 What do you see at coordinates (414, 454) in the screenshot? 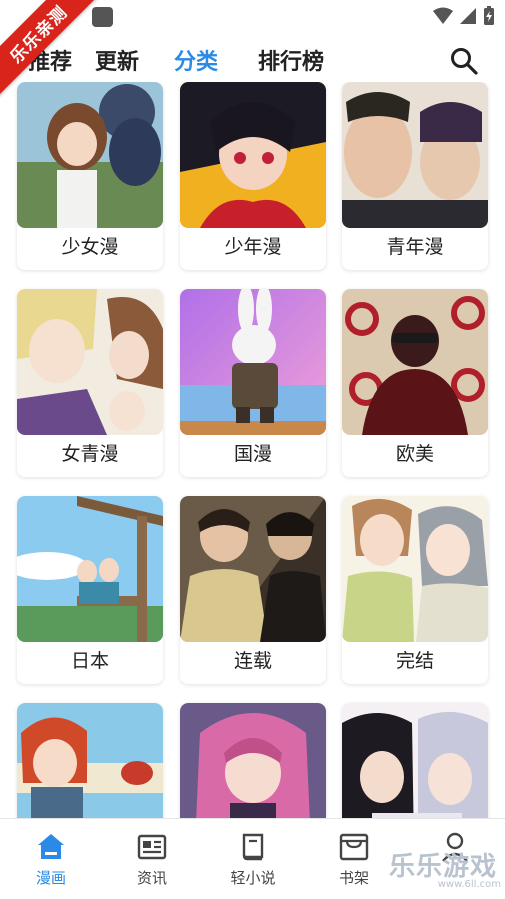
I see `category-label: 欧美` at bounding box center [414, 454].